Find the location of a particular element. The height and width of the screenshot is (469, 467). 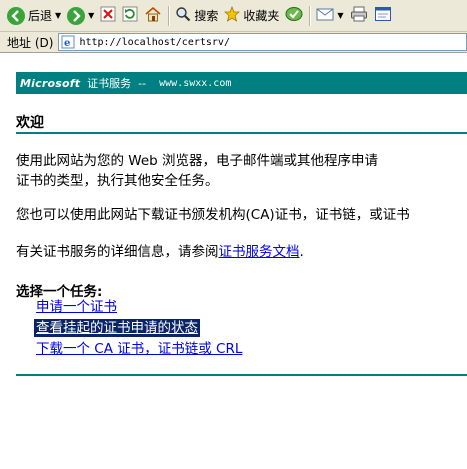

refresh-button is located at coordinates (130, 16).